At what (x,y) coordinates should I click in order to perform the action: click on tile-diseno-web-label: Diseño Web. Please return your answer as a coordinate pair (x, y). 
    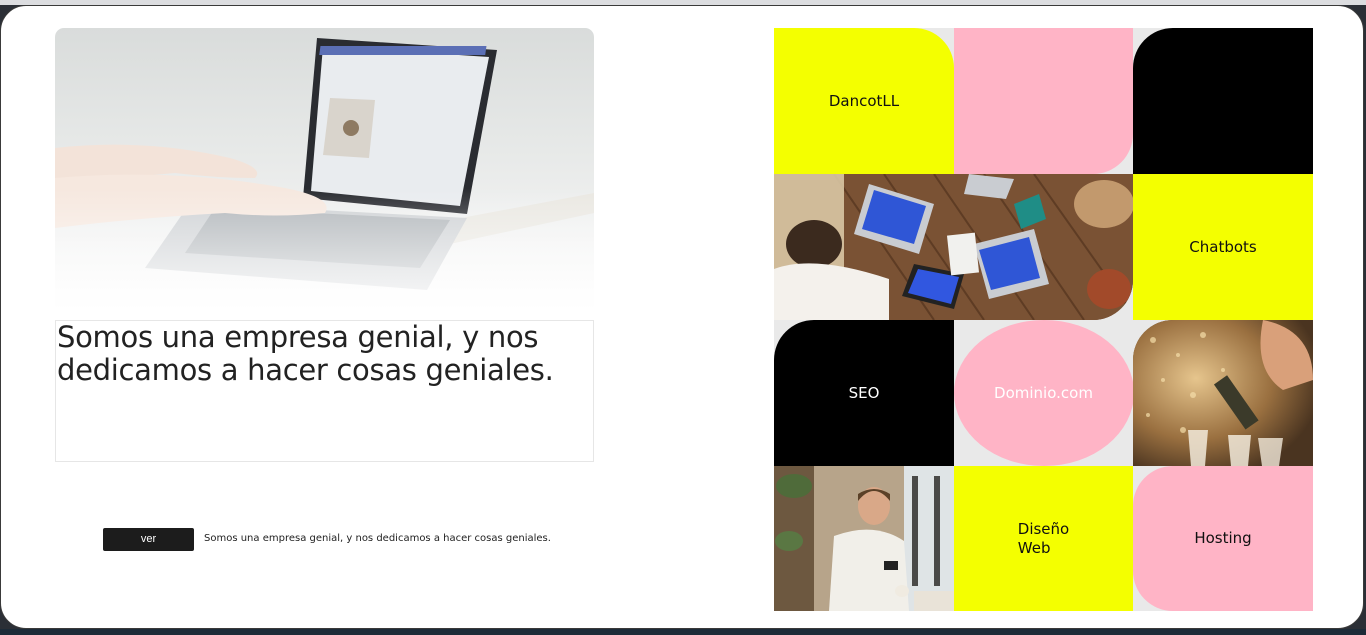
    Looking at the image, I should click on (1043, 538).